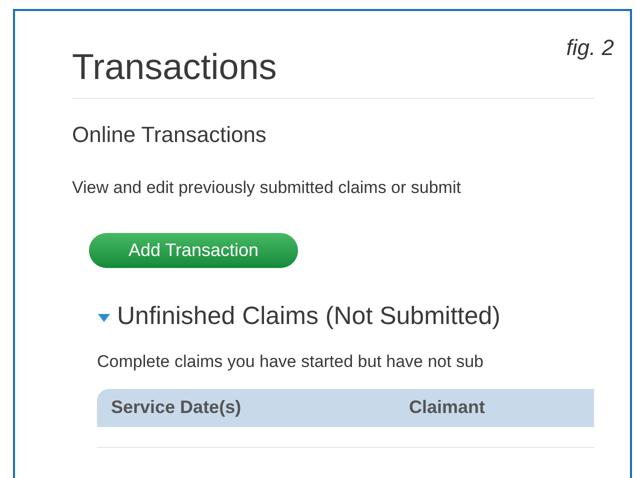  Describe the element at coordinates (104, 318) in the screenshot. I see `collapse-triangle-icon` at that location.